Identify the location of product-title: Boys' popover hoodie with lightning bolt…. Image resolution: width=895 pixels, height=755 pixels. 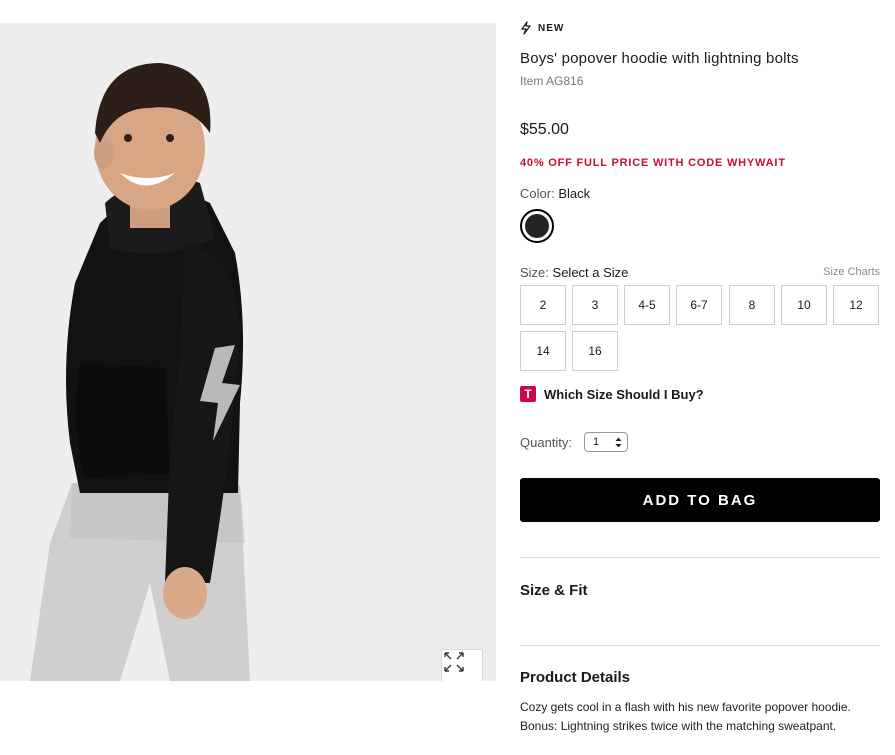
(659, 58).